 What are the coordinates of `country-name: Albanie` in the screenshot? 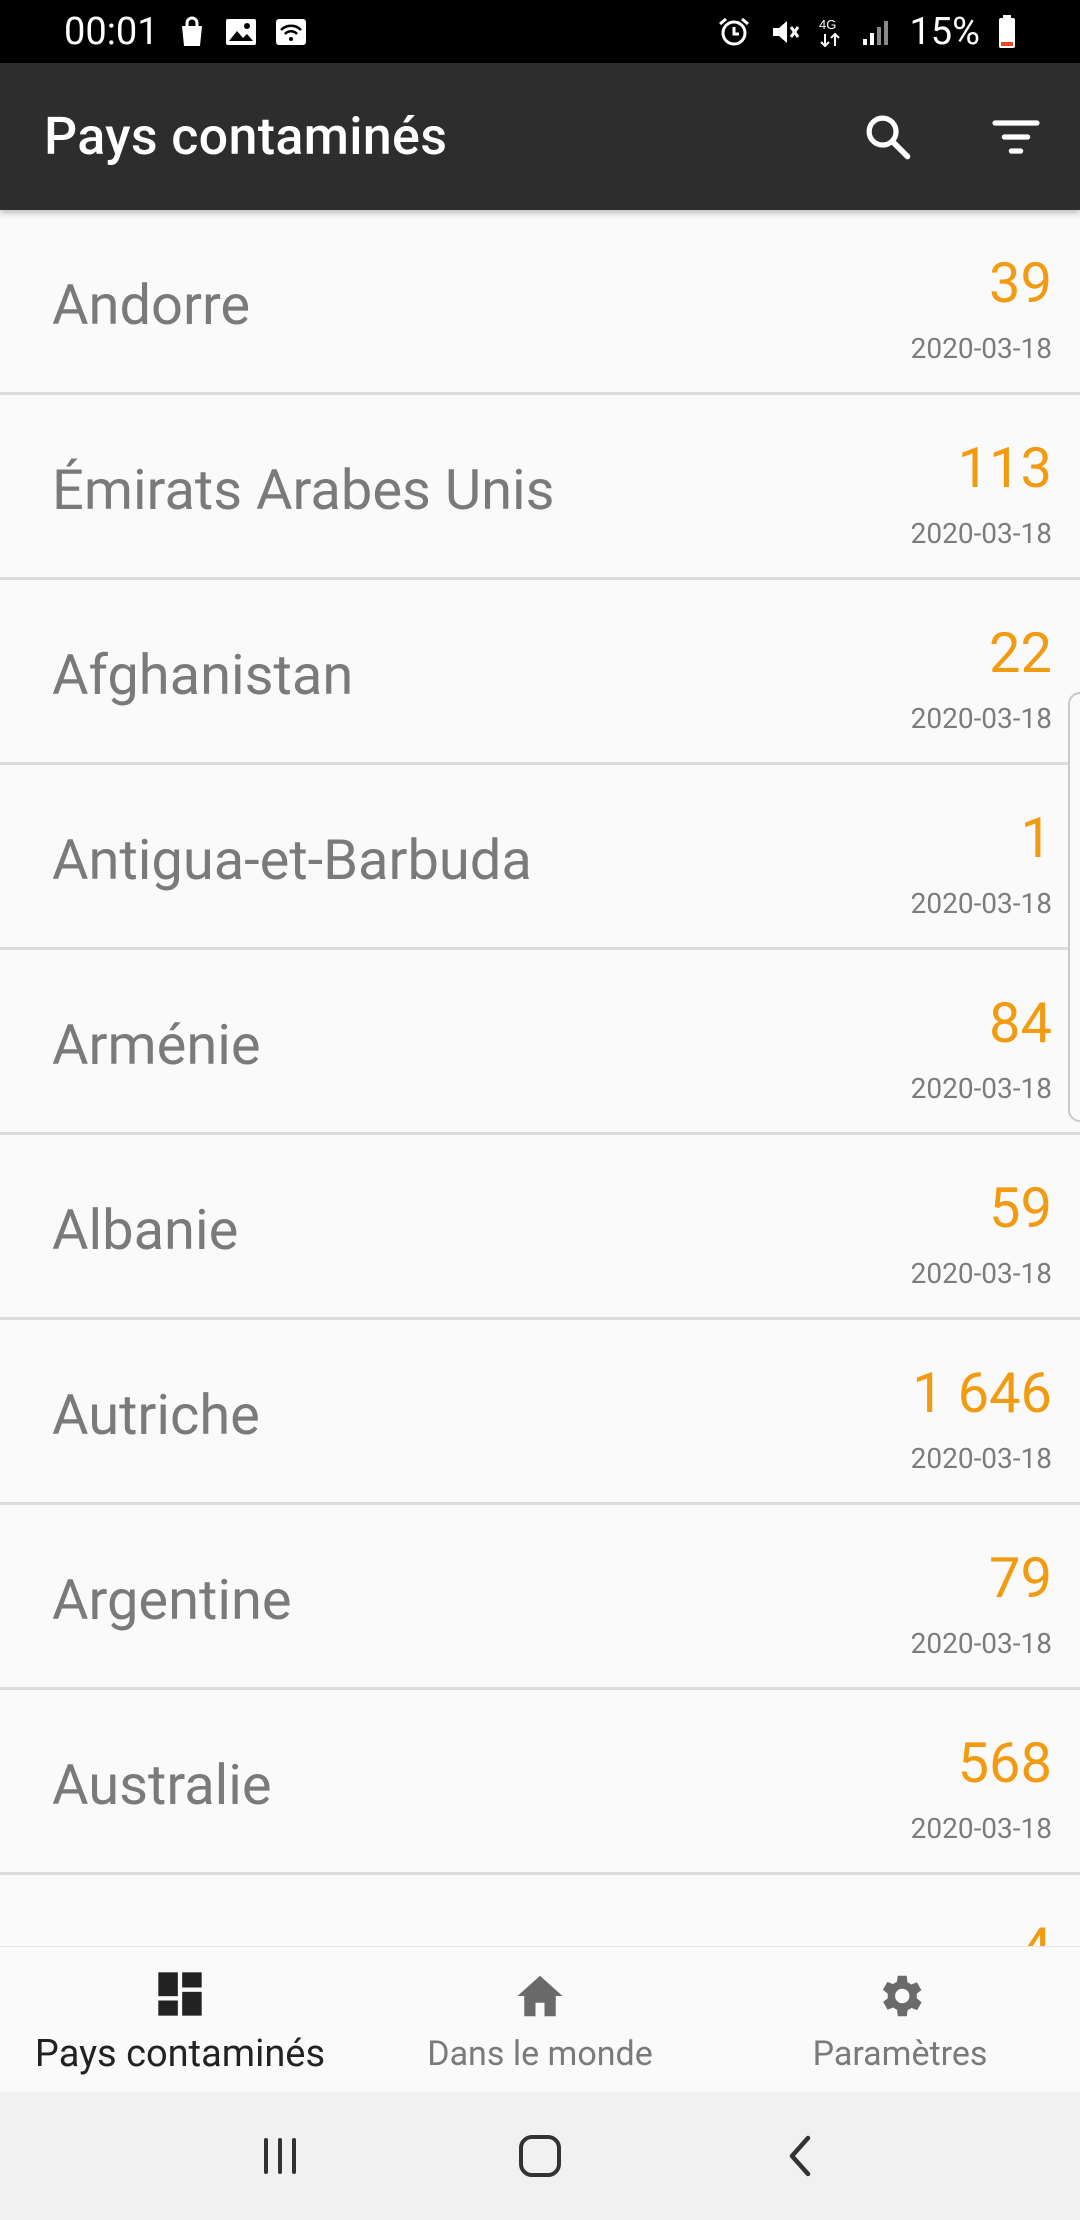 It's located at (145, 1230).